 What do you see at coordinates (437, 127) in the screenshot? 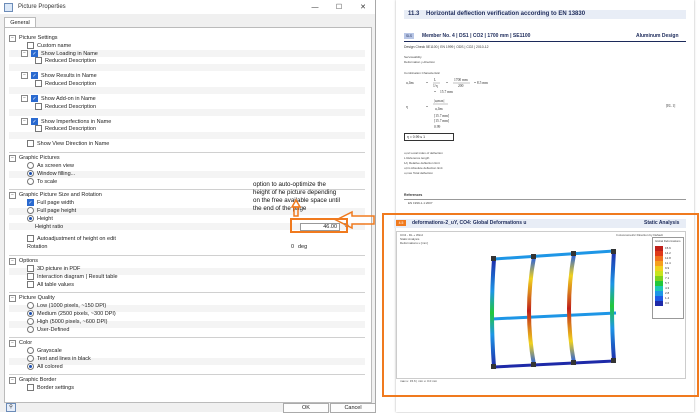
I see `svg-text: 0.99` at bounding box center [437, 127].